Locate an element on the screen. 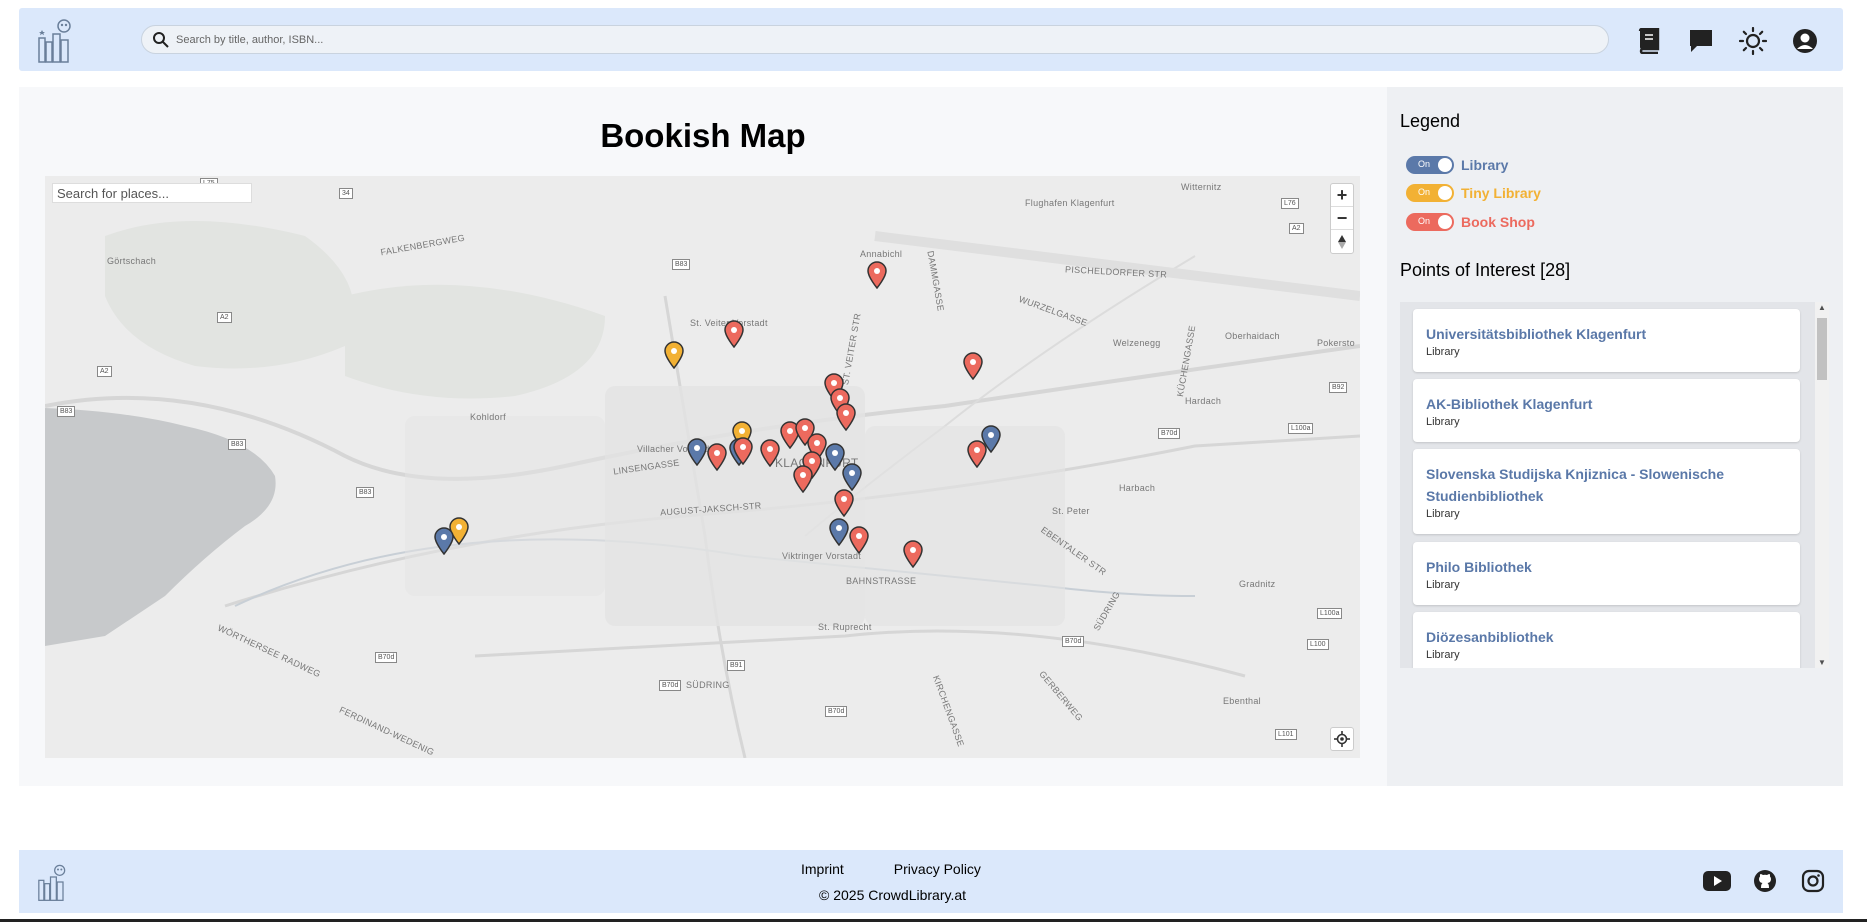 The image size is (1867, 922). map-label: Oberhaidach is located at coordinates (1252, 336).